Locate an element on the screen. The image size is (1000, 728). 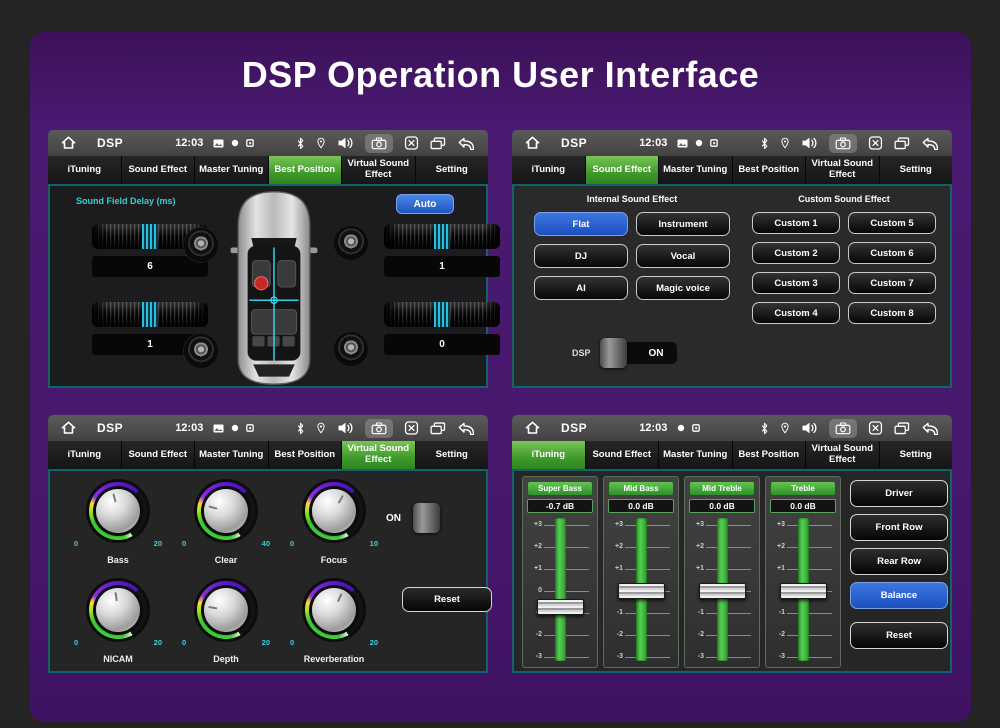
knob-reverberation: 0 20 Reverberation is located at coordinates (334, 622).